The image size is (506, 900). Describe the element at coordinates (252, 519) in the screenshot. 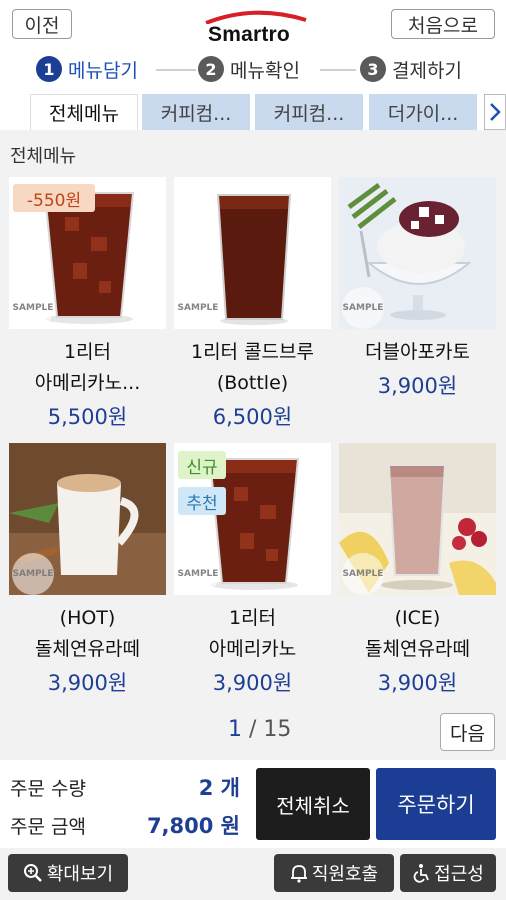

I see `product-image: SAMPLE 신규 추천` at that location.